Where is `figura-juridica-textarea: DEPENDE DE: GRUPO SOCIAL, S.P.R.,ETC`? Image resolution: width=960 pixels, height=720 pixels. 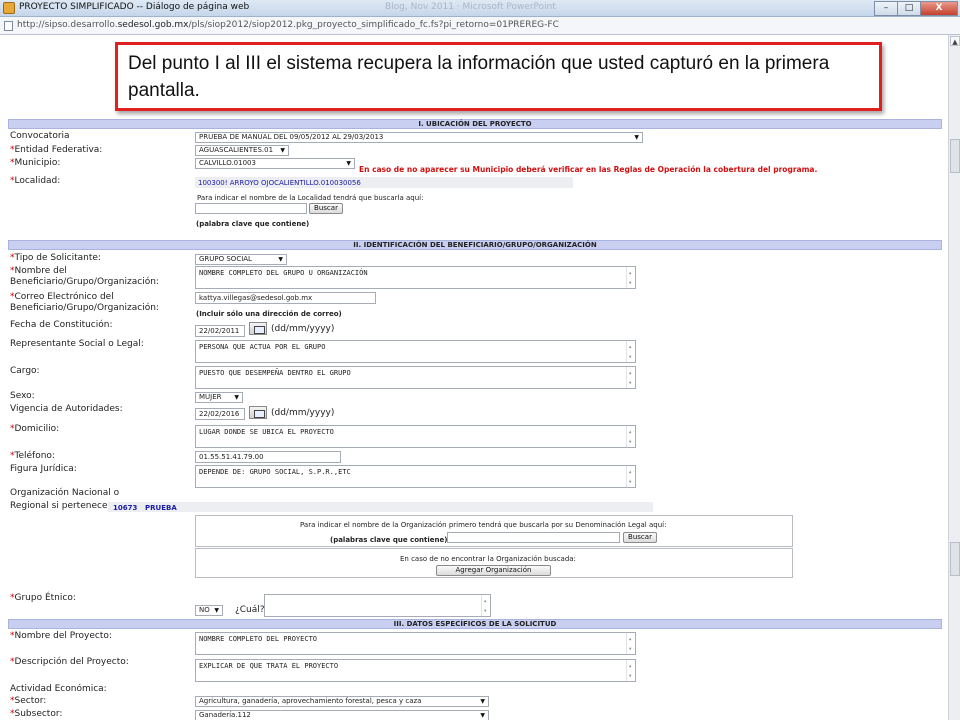
figura-juridica-textarea: DEPENDE DE: GRUPO SOCIAL, S.P.R.,ETC is located at coordinates (415, 476).